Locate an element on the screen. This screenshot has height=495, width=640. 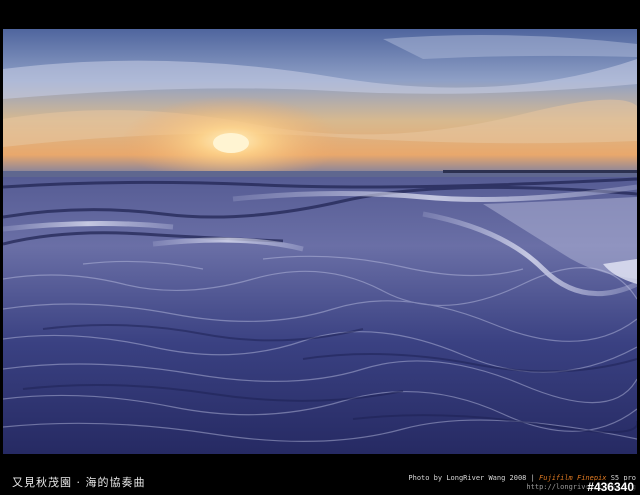
sun is located at coordinates (231, 143).